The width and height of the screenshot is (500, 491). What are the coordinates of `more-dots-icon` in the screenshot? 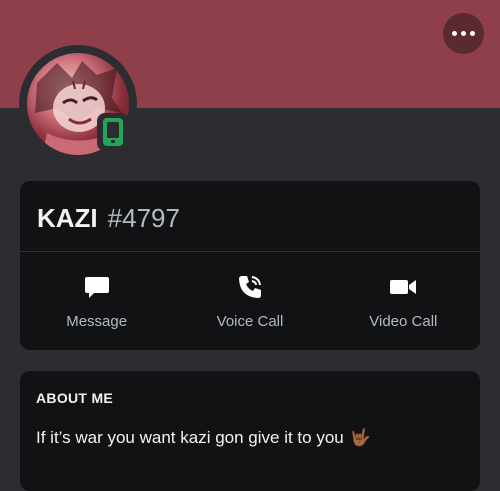 It's located at (463, 33).